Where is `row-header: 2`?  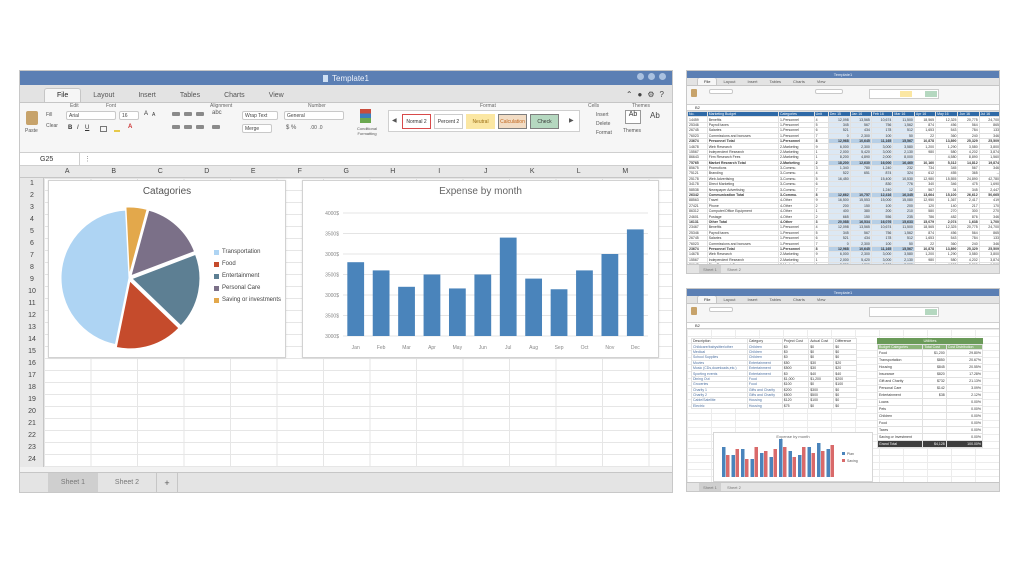
row-header: 2 is located at coordinates (32, 195).